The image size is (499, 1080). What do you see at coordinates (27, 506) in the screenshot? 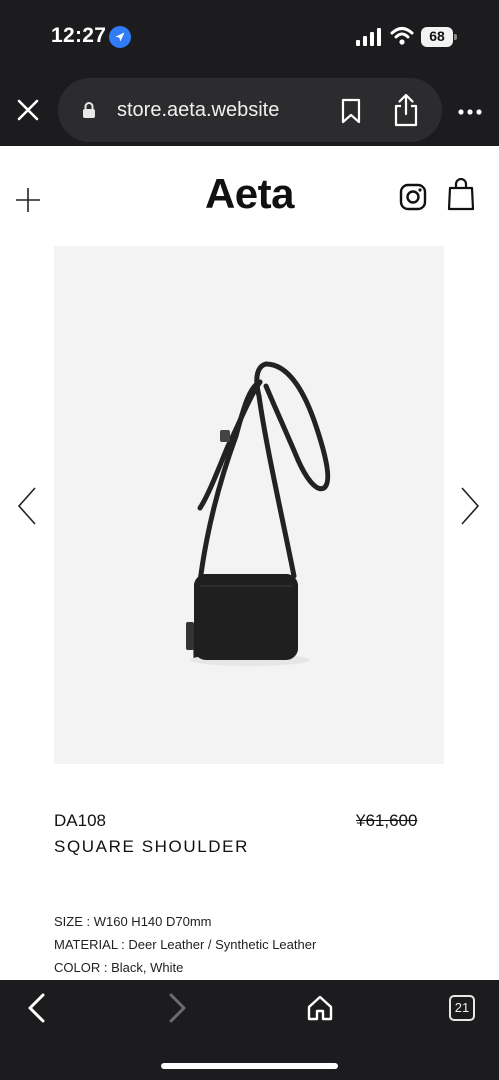
I see `prev-image-arrow-icon` at bounding box center [27, 506].